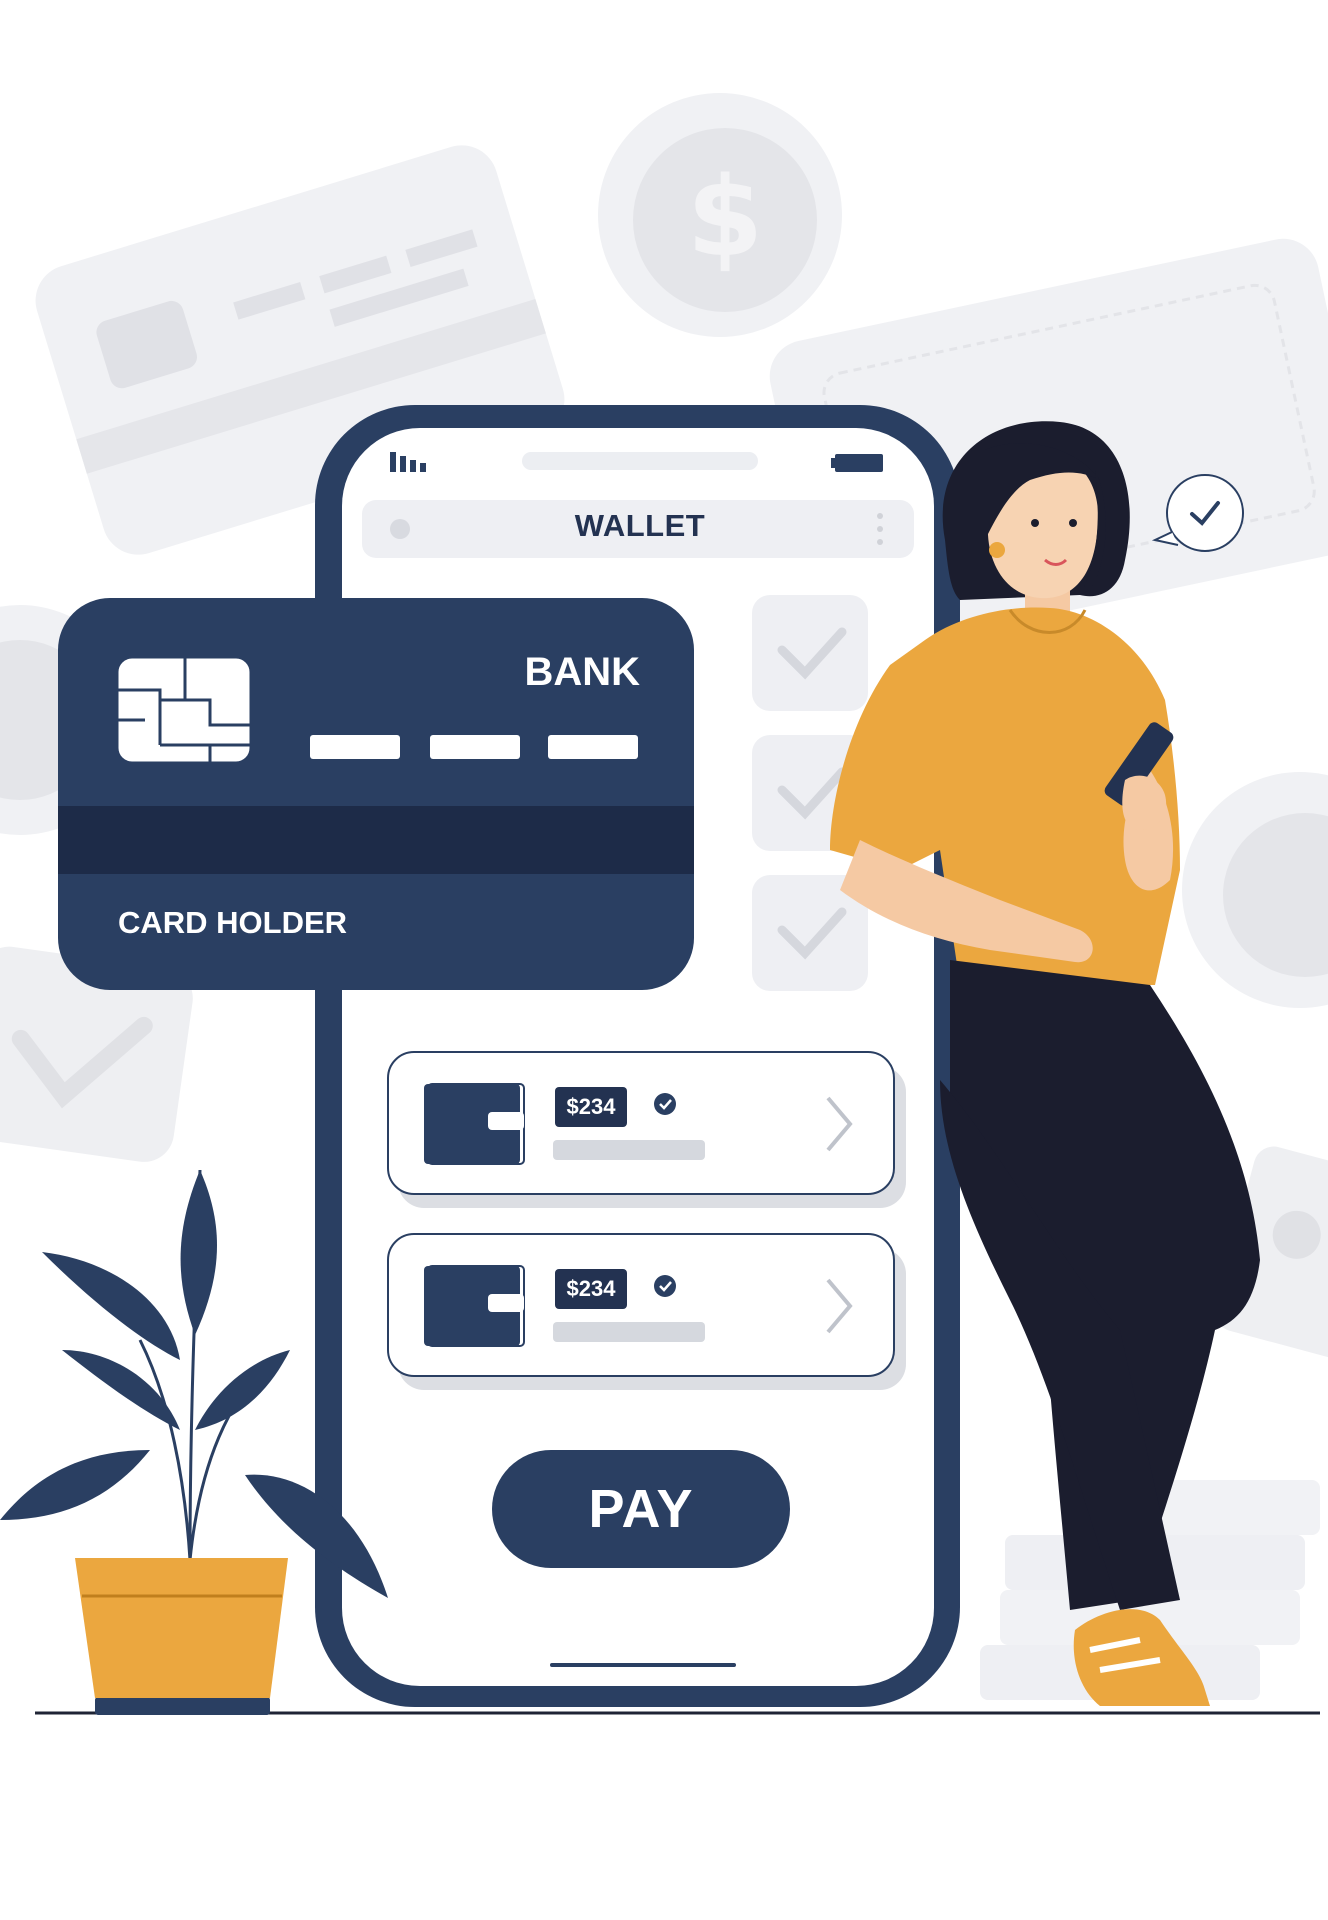 The width and height of the screenshot is (1328, 1920). Describe the element at coordinates (233, 922) in the screenshot. I see `card-holder-label: CARD HOLDER` at that location.